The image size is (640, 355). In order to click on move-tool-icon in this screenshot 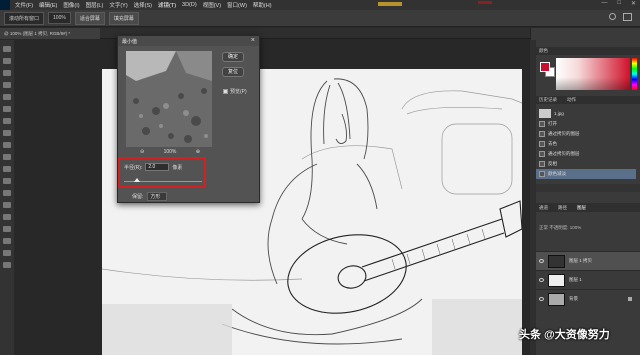, I will do `click(7, 49)`.